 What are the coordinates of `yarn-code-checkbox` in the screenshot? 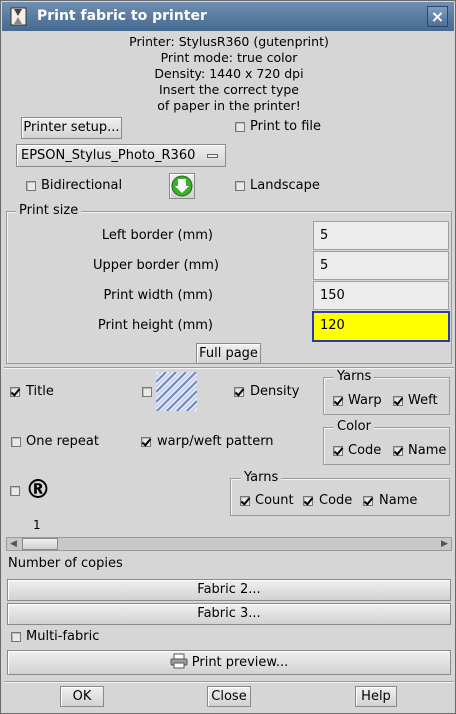 It's located at (308, 501).